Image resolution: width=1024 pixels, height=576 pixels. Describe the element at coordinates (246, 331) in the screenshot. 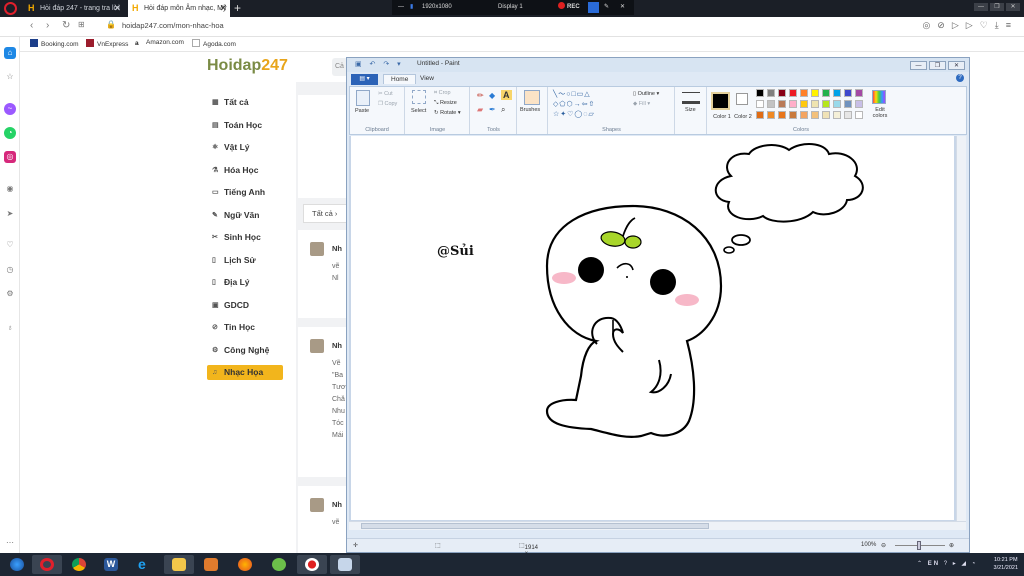

I see `nav-item-informatics: ⊘ Tin Học` at that location.